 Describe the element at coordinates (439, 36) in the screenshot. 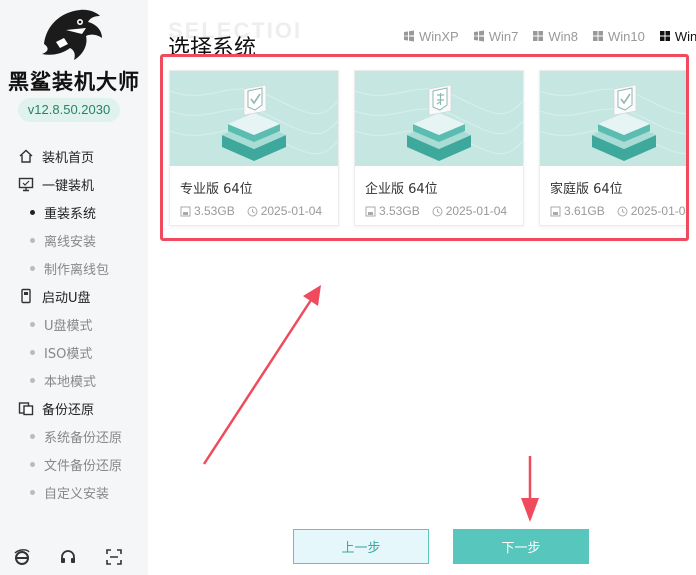

I see `tab-label: WinXP` at that location.